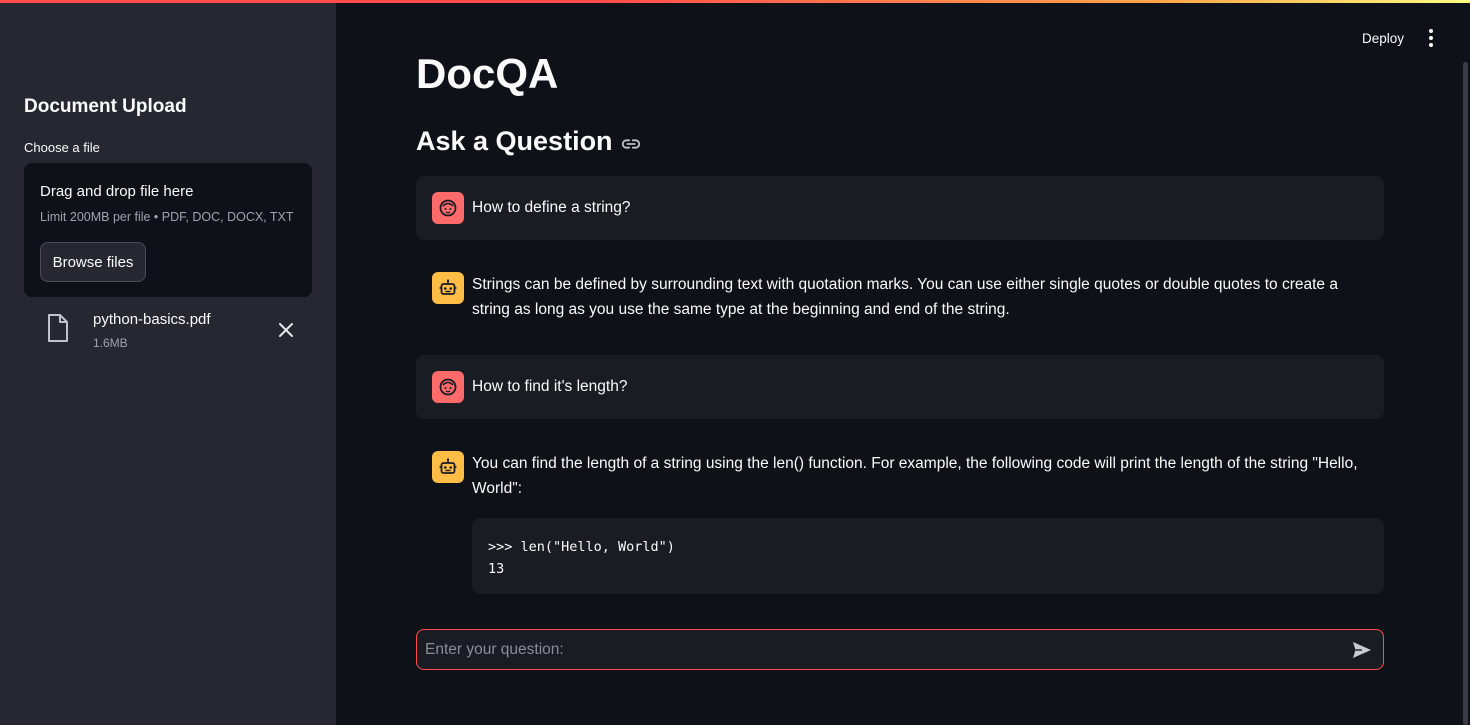 This screenshot has height=725, width=1470. I want to click on section-heading-text: Ask a Question, so click(514, 141).